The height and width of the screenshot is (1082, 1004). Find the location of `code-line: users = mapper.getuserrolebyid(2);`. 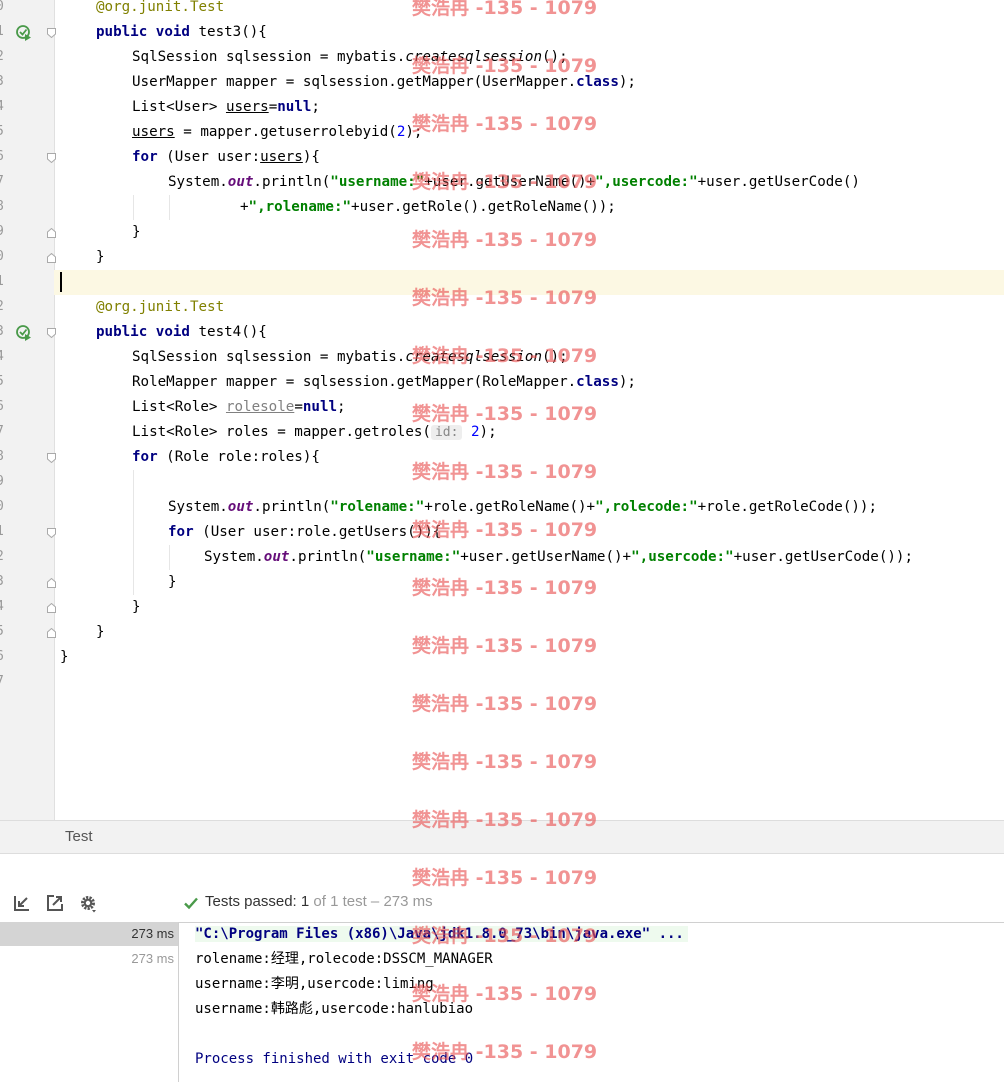

code-line: users = mapper.getuserrolebyid(2); is located at coordinates (277, 132).